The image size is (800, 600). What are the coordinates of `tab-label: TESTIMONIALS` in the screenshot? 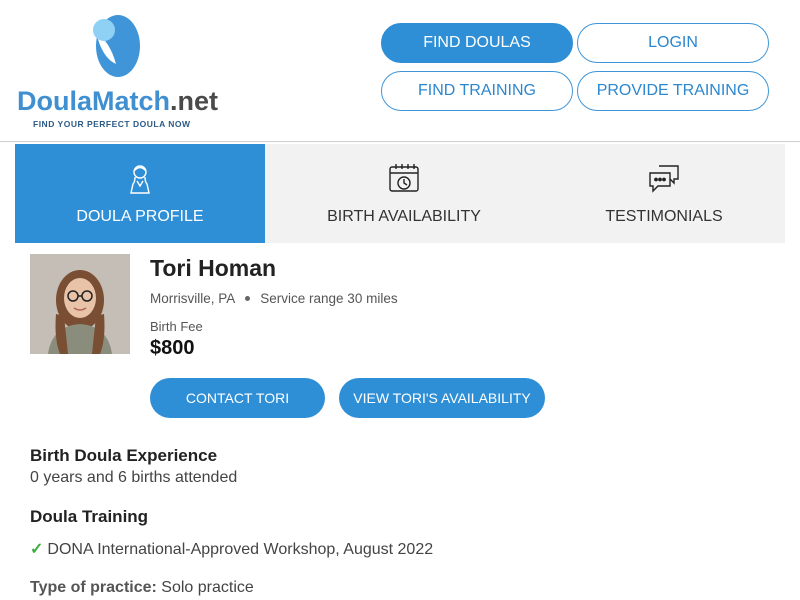 It's located at (664, 216).